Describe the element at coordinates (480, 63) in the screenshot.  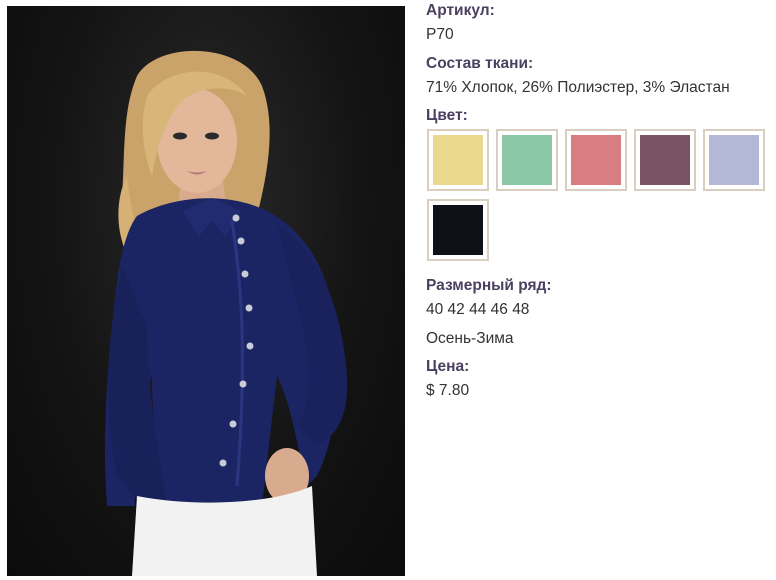
I see `fabric-label: Состав ткани:` at that location.